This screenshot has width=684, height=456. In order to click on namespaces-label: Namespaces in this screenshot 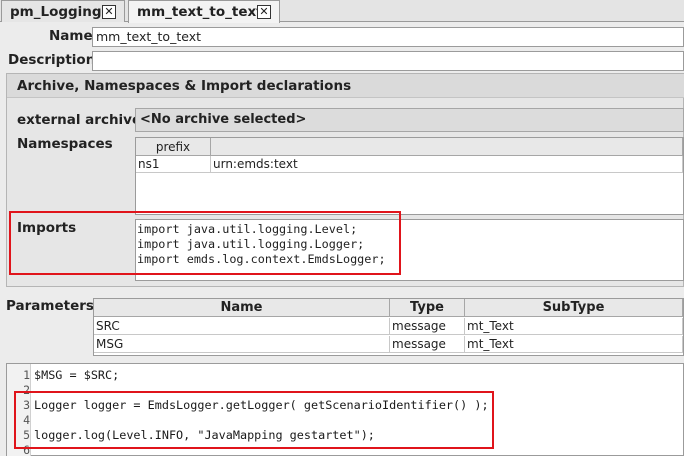, I will do `click(65, 144)`.